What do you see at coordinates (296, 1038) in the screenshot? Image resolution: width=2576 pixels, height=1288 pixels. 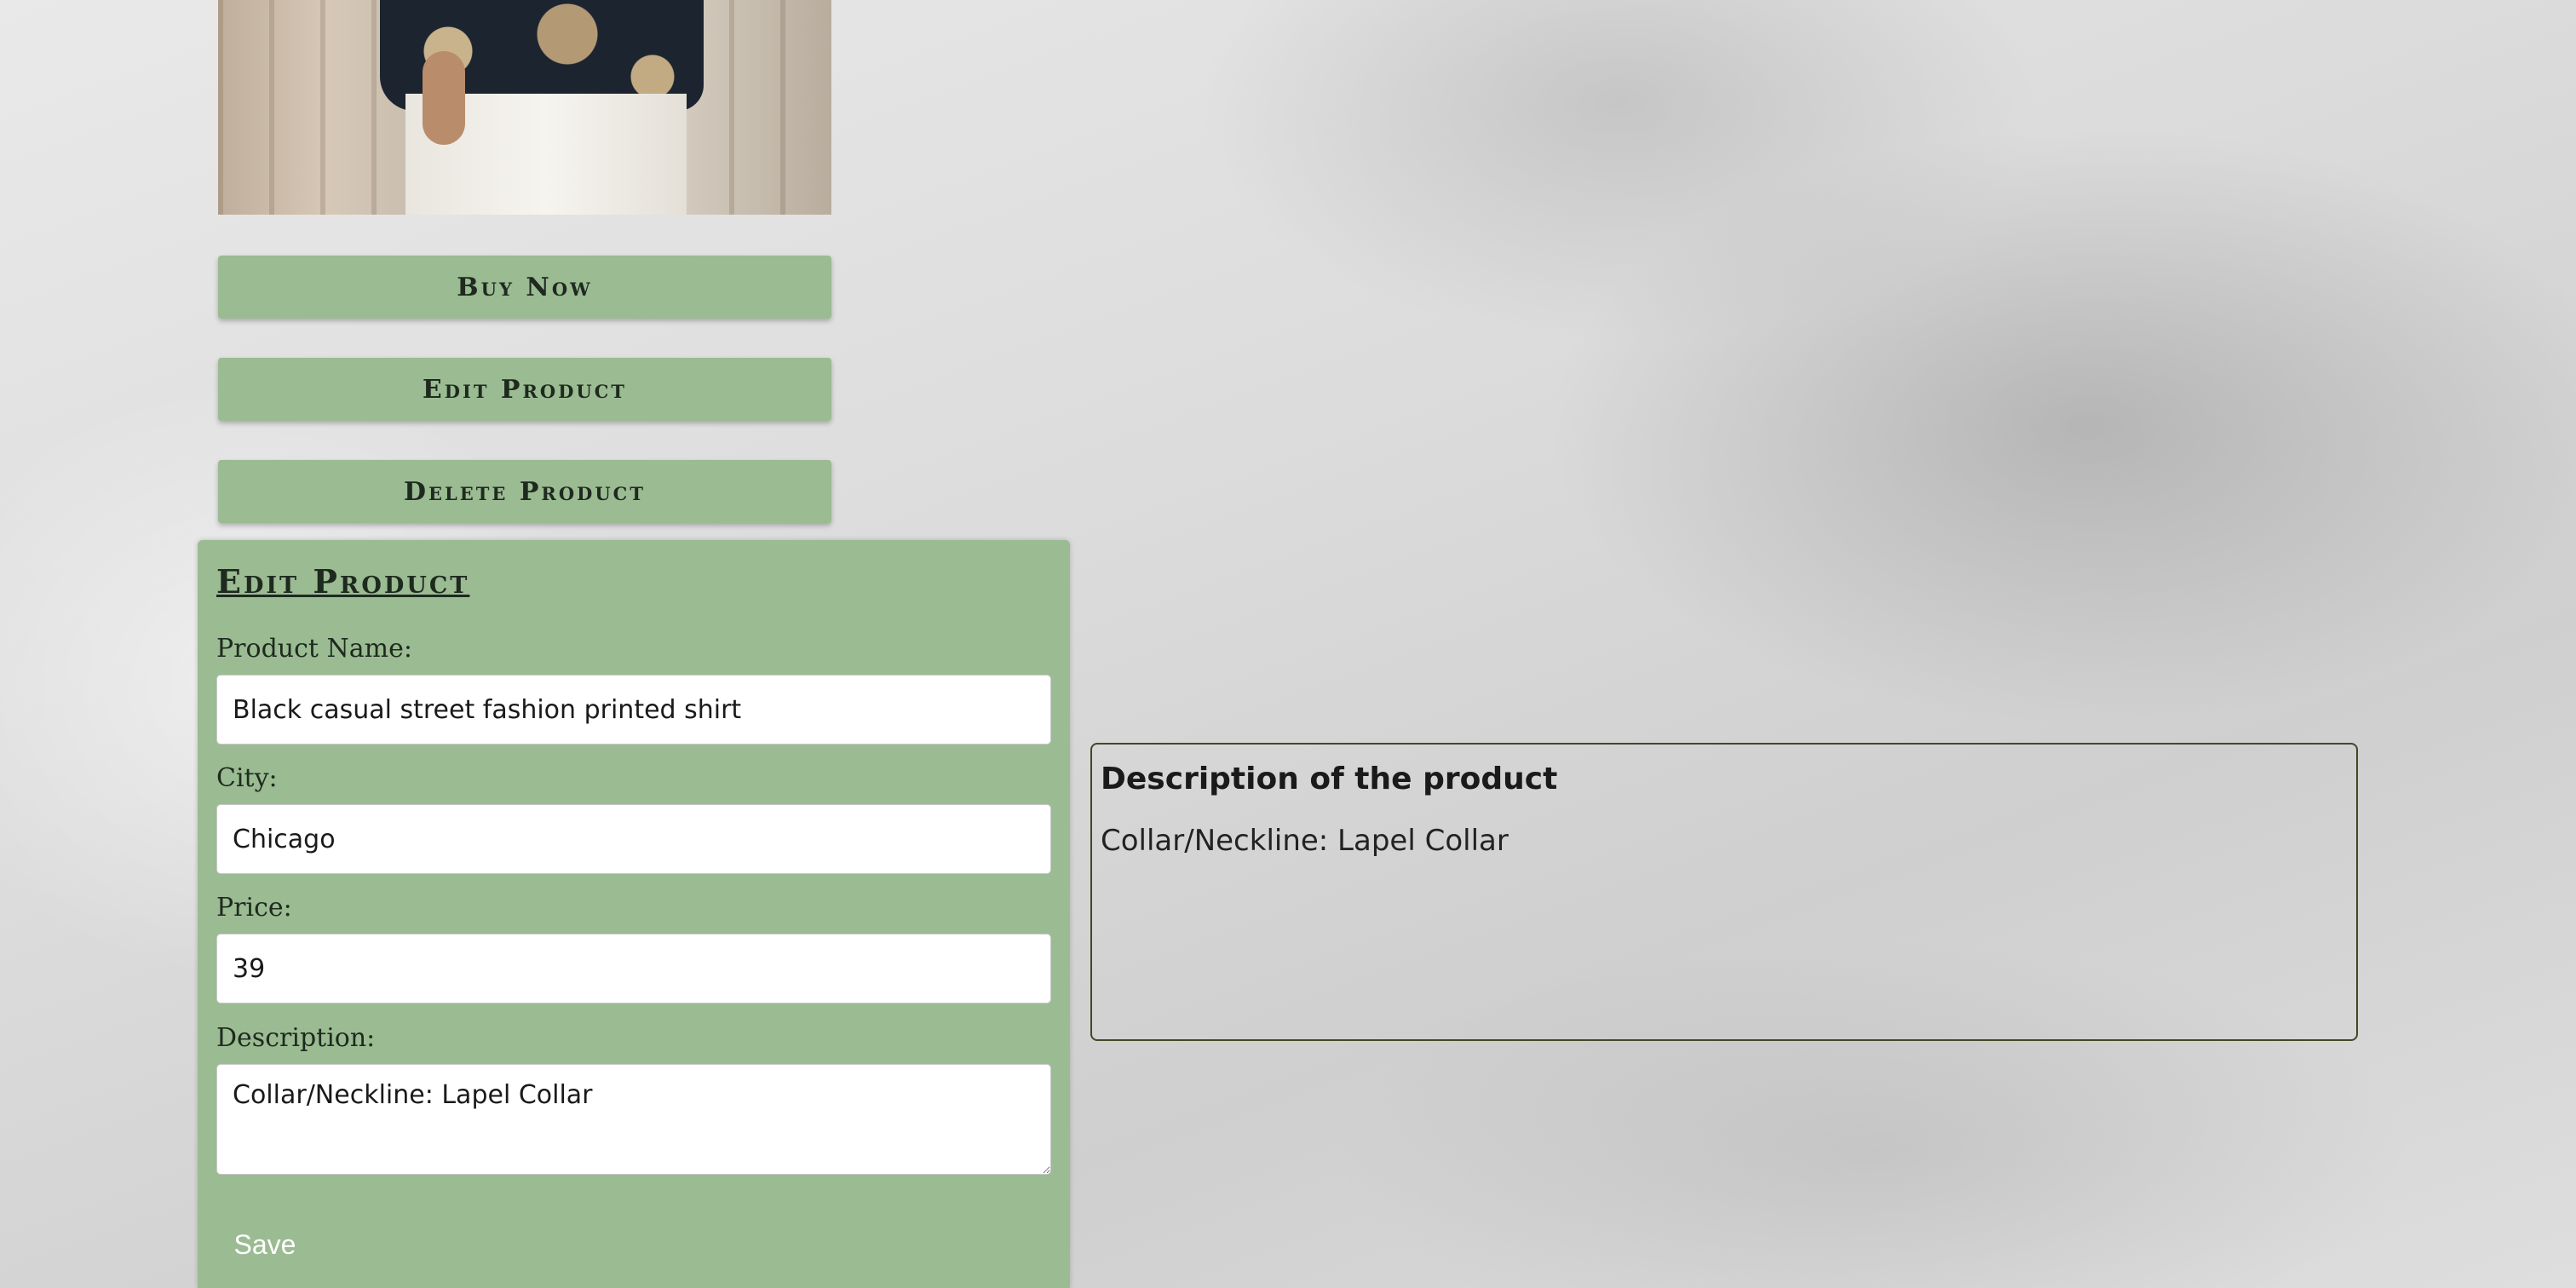 I see `description-label: Description:` at bounding box center [296, 1038].